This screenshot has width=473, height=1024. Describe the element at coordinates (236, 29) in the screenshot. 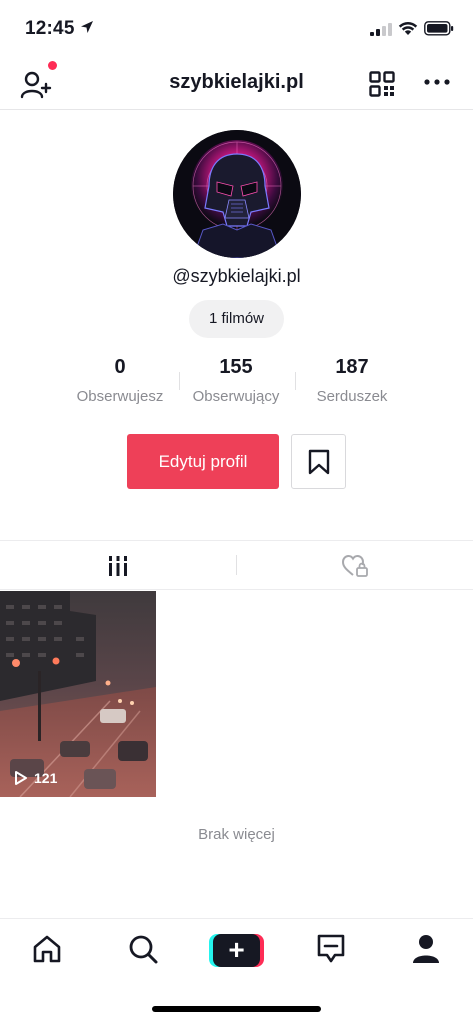

I see `status-bar: 12:45` at that location.